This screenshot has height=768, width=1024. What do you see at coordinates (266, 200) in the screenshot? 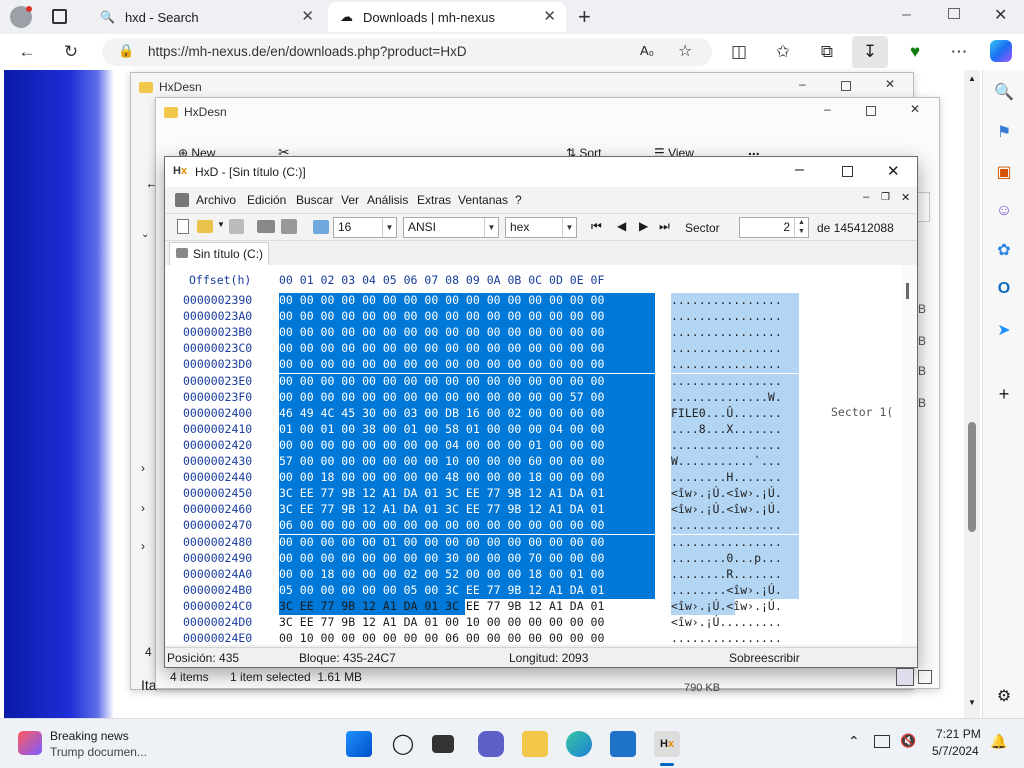
I see `menu-edicion: Edición` at bounding box center [266, 200].